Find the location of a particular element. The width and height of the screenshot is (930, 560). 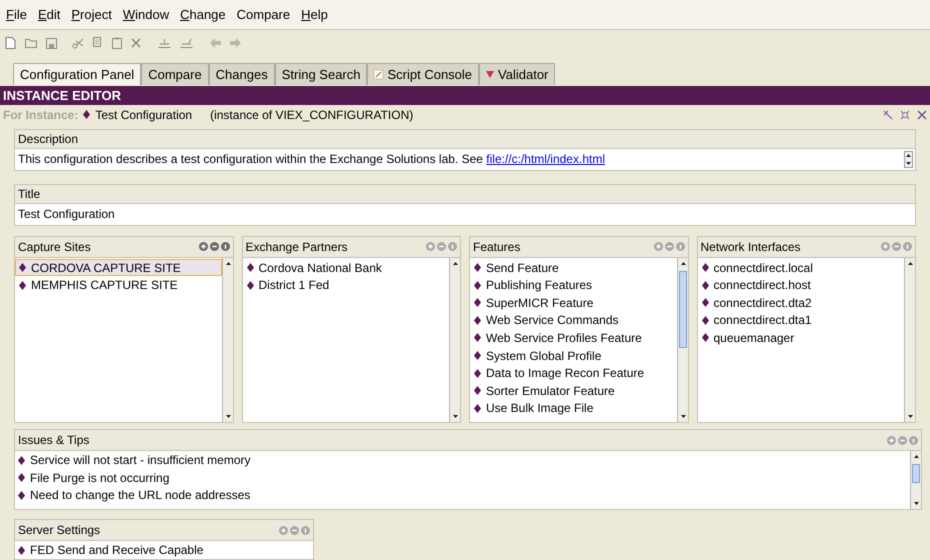

editor-title-bar: INSTANCE EDITOR is located at coordinates (465, 96).